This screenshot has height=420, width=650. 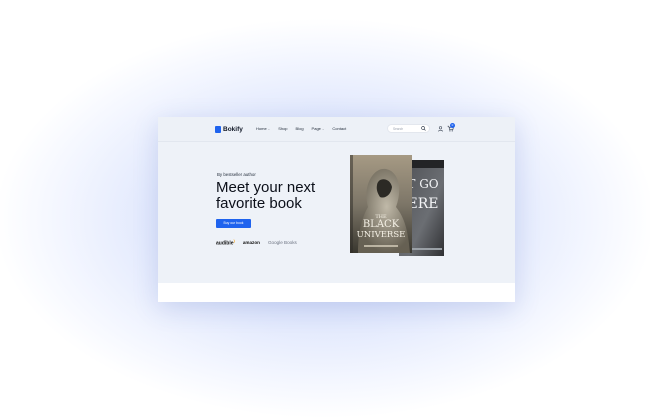 I want to click on nav-label: Contact, so click(x=339, y=128).